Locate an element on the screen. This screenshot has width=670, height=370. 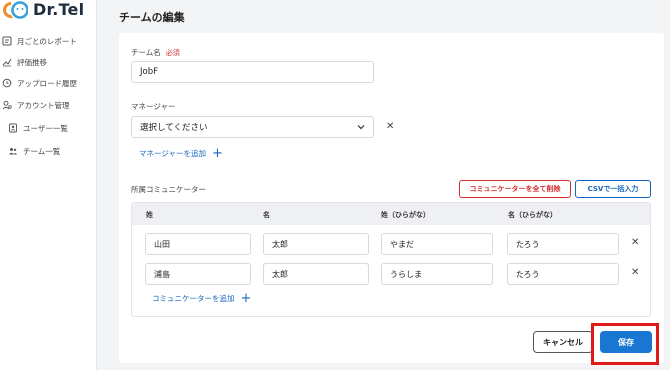
sidebar-item-team-list: チーム一覧 is located at coordinates (34, 151).